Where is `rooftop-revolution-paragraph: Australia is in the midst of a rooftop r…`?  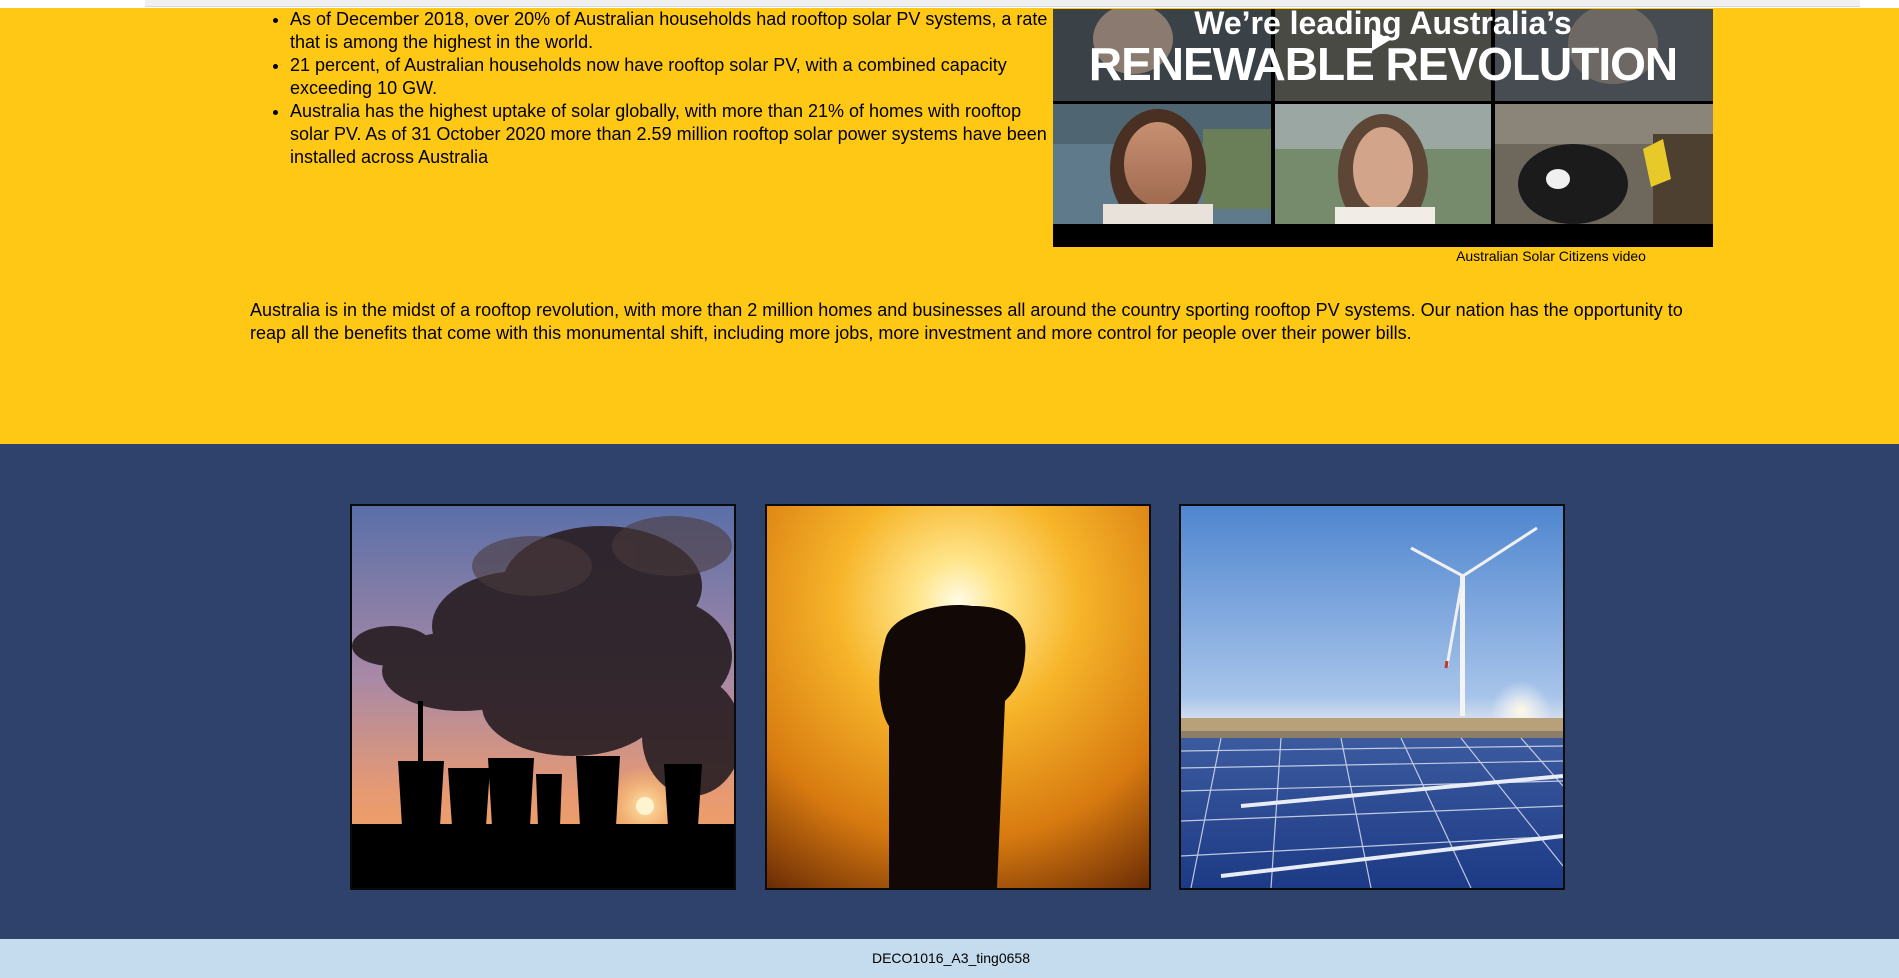 rooftop-revolution-paragraph: Australia is in the midst of a rooftop r… is located at coordinates (966, 321).